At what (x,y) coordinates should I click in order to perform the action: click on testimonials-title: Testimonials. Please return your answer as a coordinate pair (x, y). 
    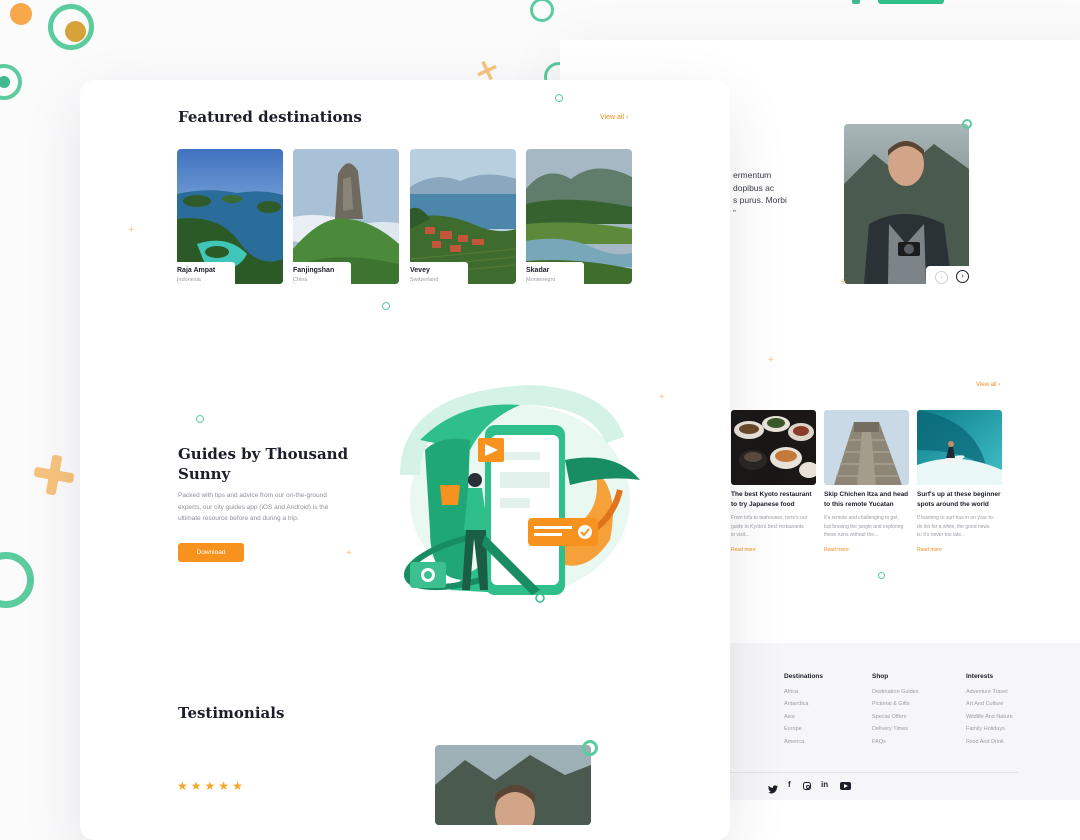
    Looking at the image, I should click on (231, 713).